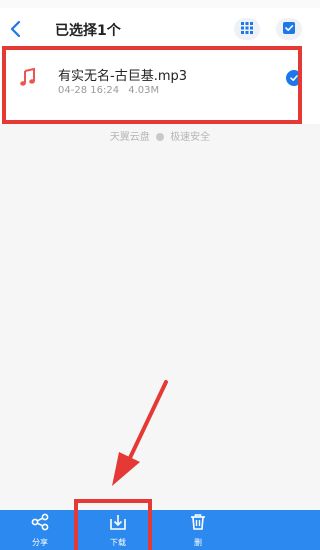 Image resolution: width=320 pixels, height=550 pixels. I want to click on delete-button: 删, so click(198, 530).